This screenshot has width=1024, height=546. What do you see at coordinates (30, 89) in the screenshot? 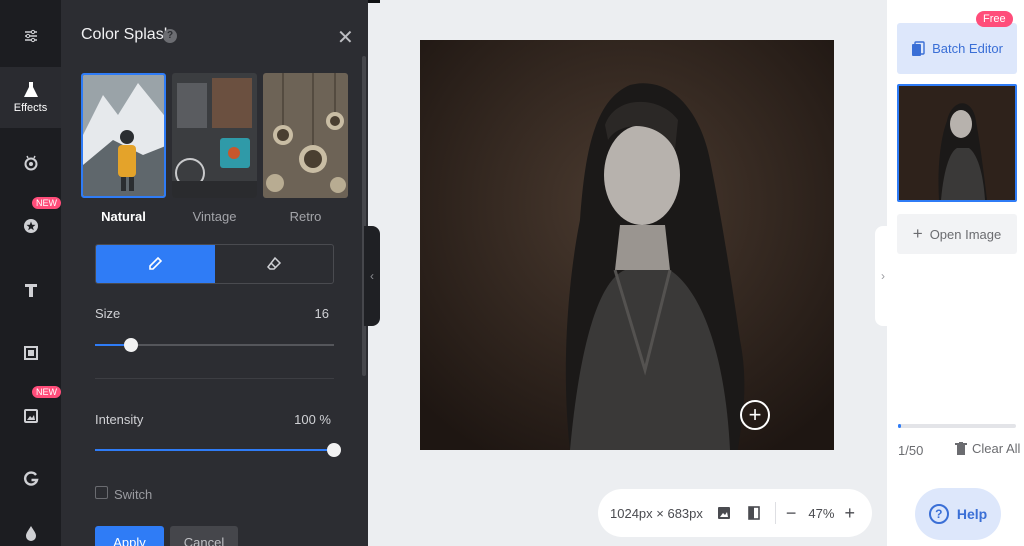
I see `flask-icon` at bounding box center [30, 89].